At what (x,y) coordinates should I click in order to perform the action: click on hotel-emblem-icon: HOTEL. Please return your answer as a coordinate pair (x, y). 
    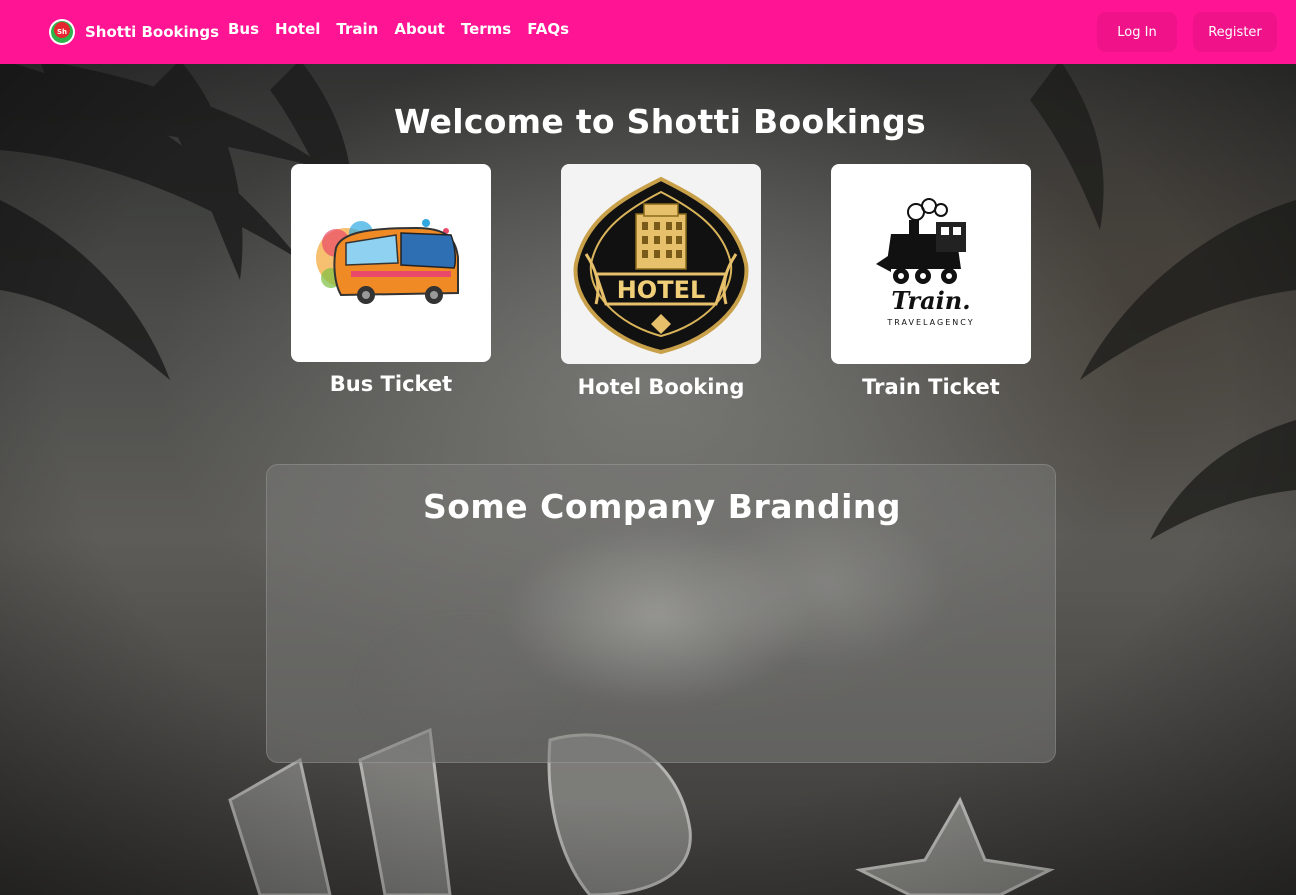
    Looking at the image, I should click on (661, 265).